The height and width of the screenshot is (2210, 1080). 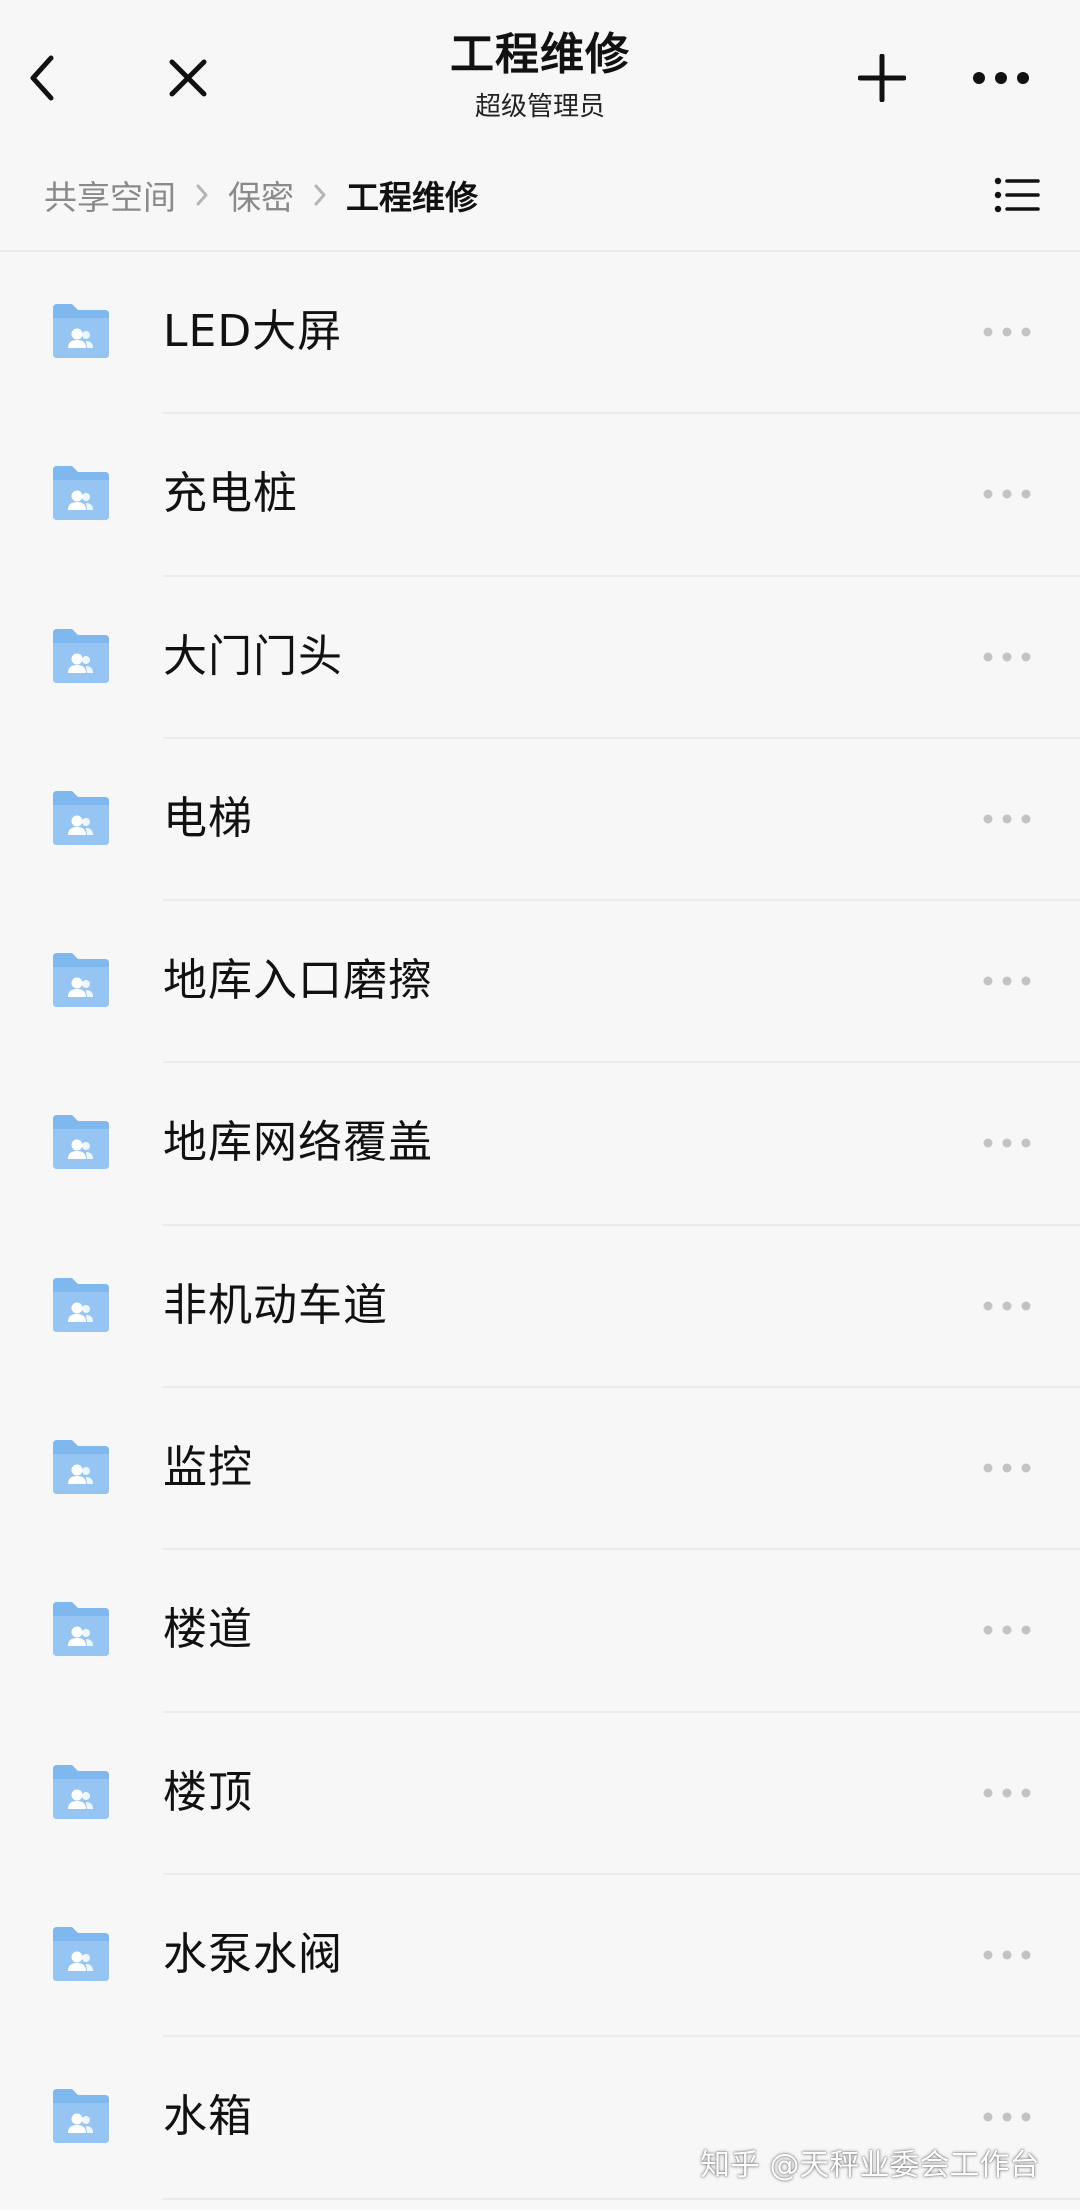 I want to click on folder-row: 地库入口磨擦, so click(x=540, y=982).